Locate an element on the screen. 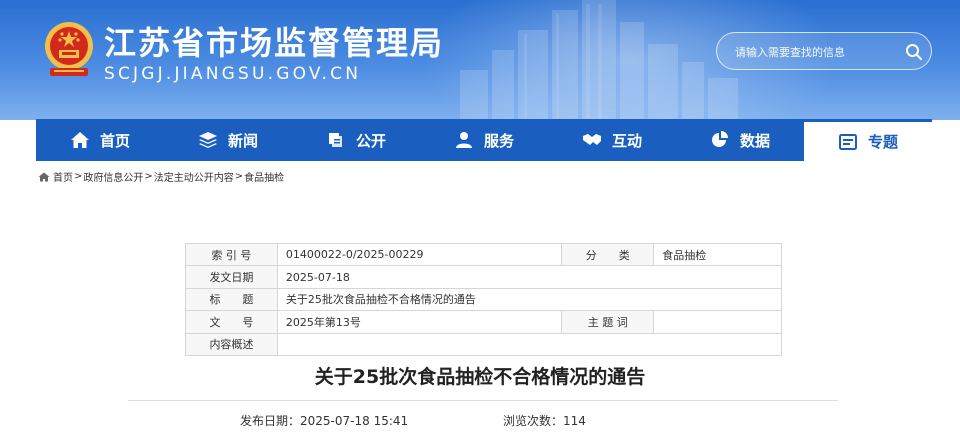 The width and height of the screenshot is (960, 435). nav-label: 专题 is located at coordinates (882, 142).